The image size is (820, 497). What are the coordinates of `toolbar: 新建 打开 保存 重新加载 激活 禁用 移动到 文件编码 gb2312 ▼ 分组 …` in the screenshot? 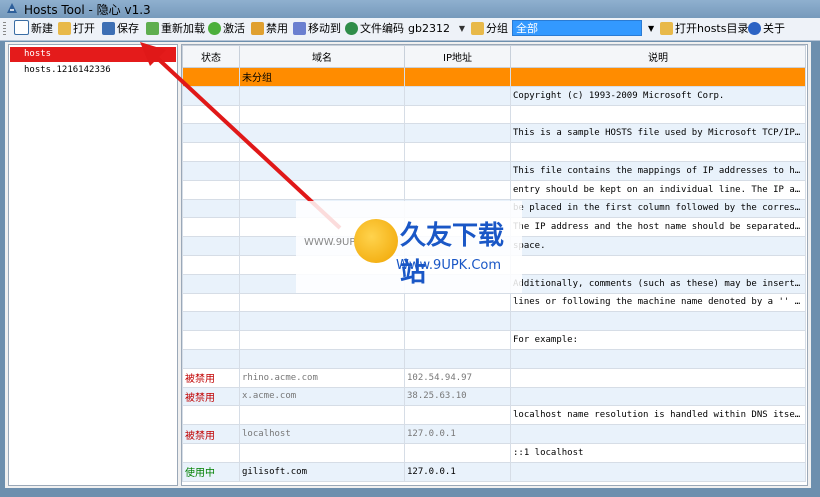 It's located at (410, 29).